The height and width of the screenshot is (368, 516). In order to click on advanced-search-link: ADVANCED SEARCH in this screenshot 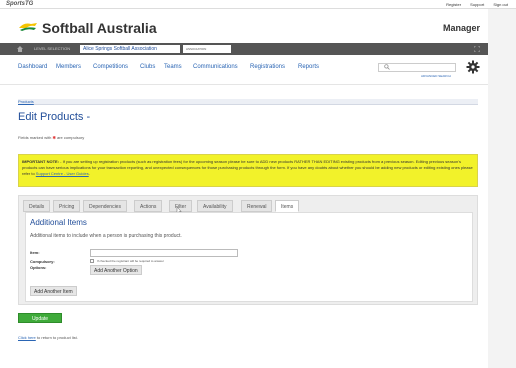, I will do `click(436, 76)`.